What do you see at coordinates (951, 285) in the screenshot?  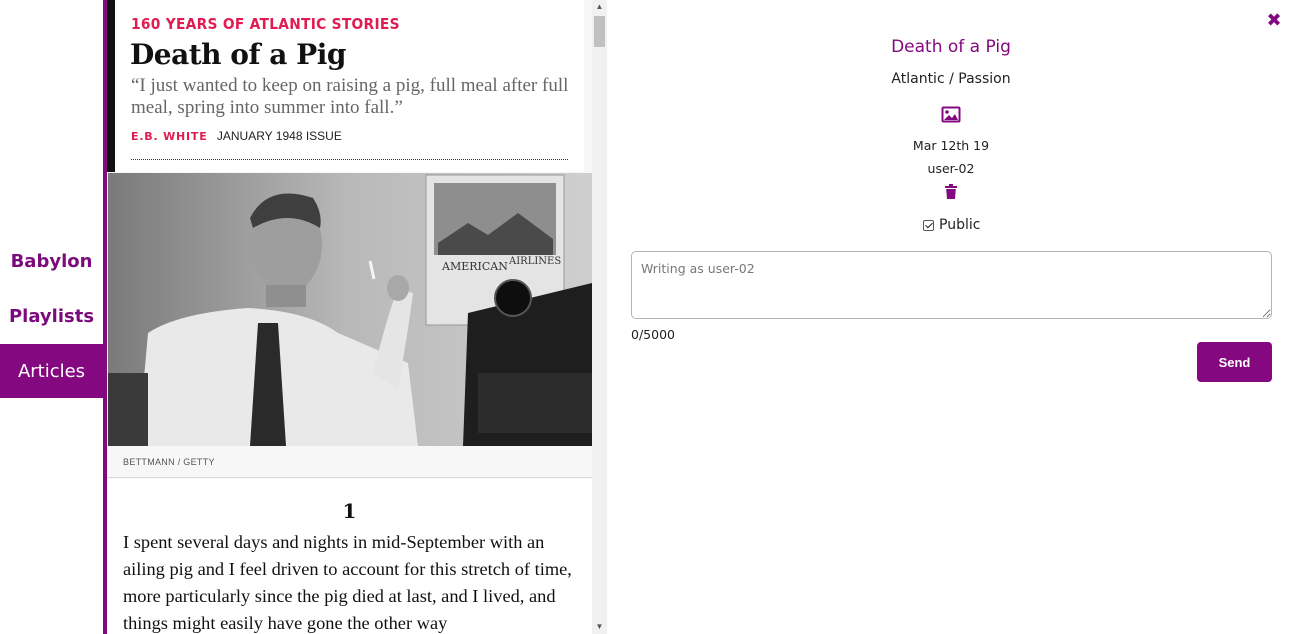 I see `comment-input` at bounding box center [951, 285].